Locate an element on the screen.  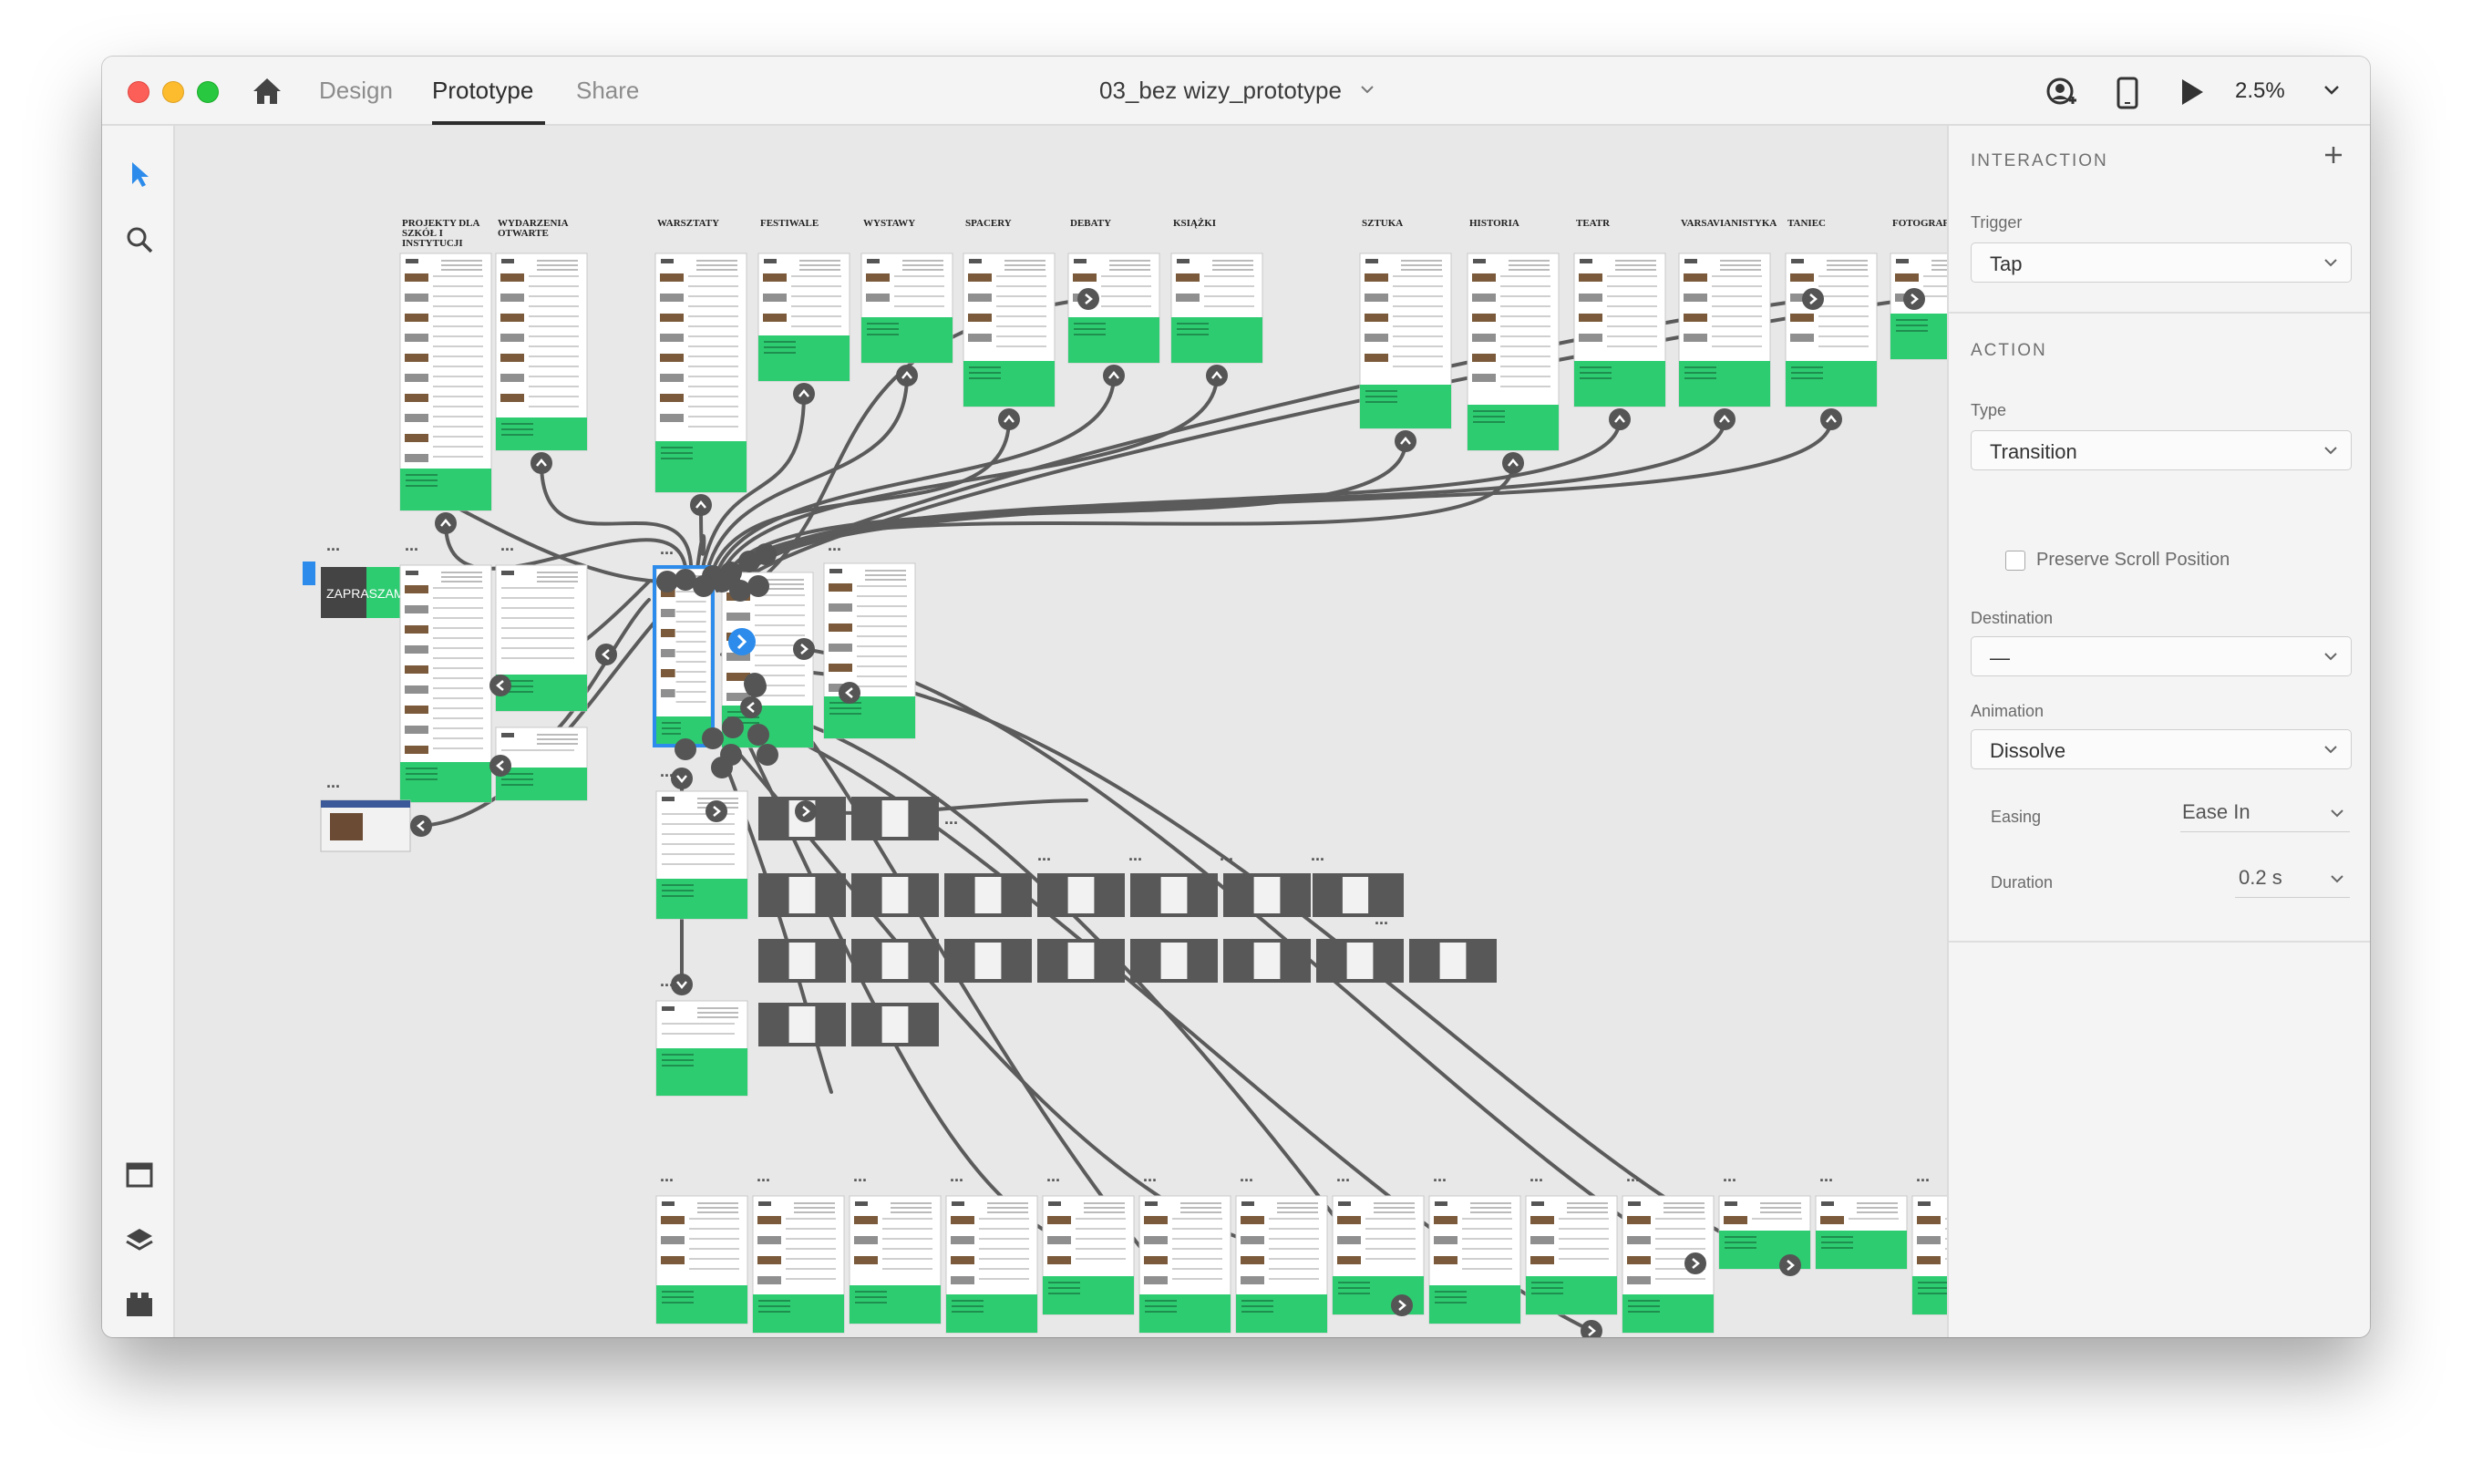
tab-design: Design is located at coordinates (356, 91).